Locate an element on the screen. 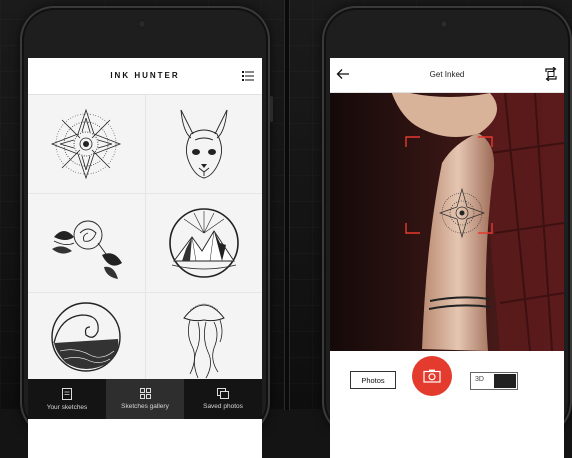 The height and width of the screenshot is (458, 572). sketch-mountain-circle is located at coordinates (203, 243).